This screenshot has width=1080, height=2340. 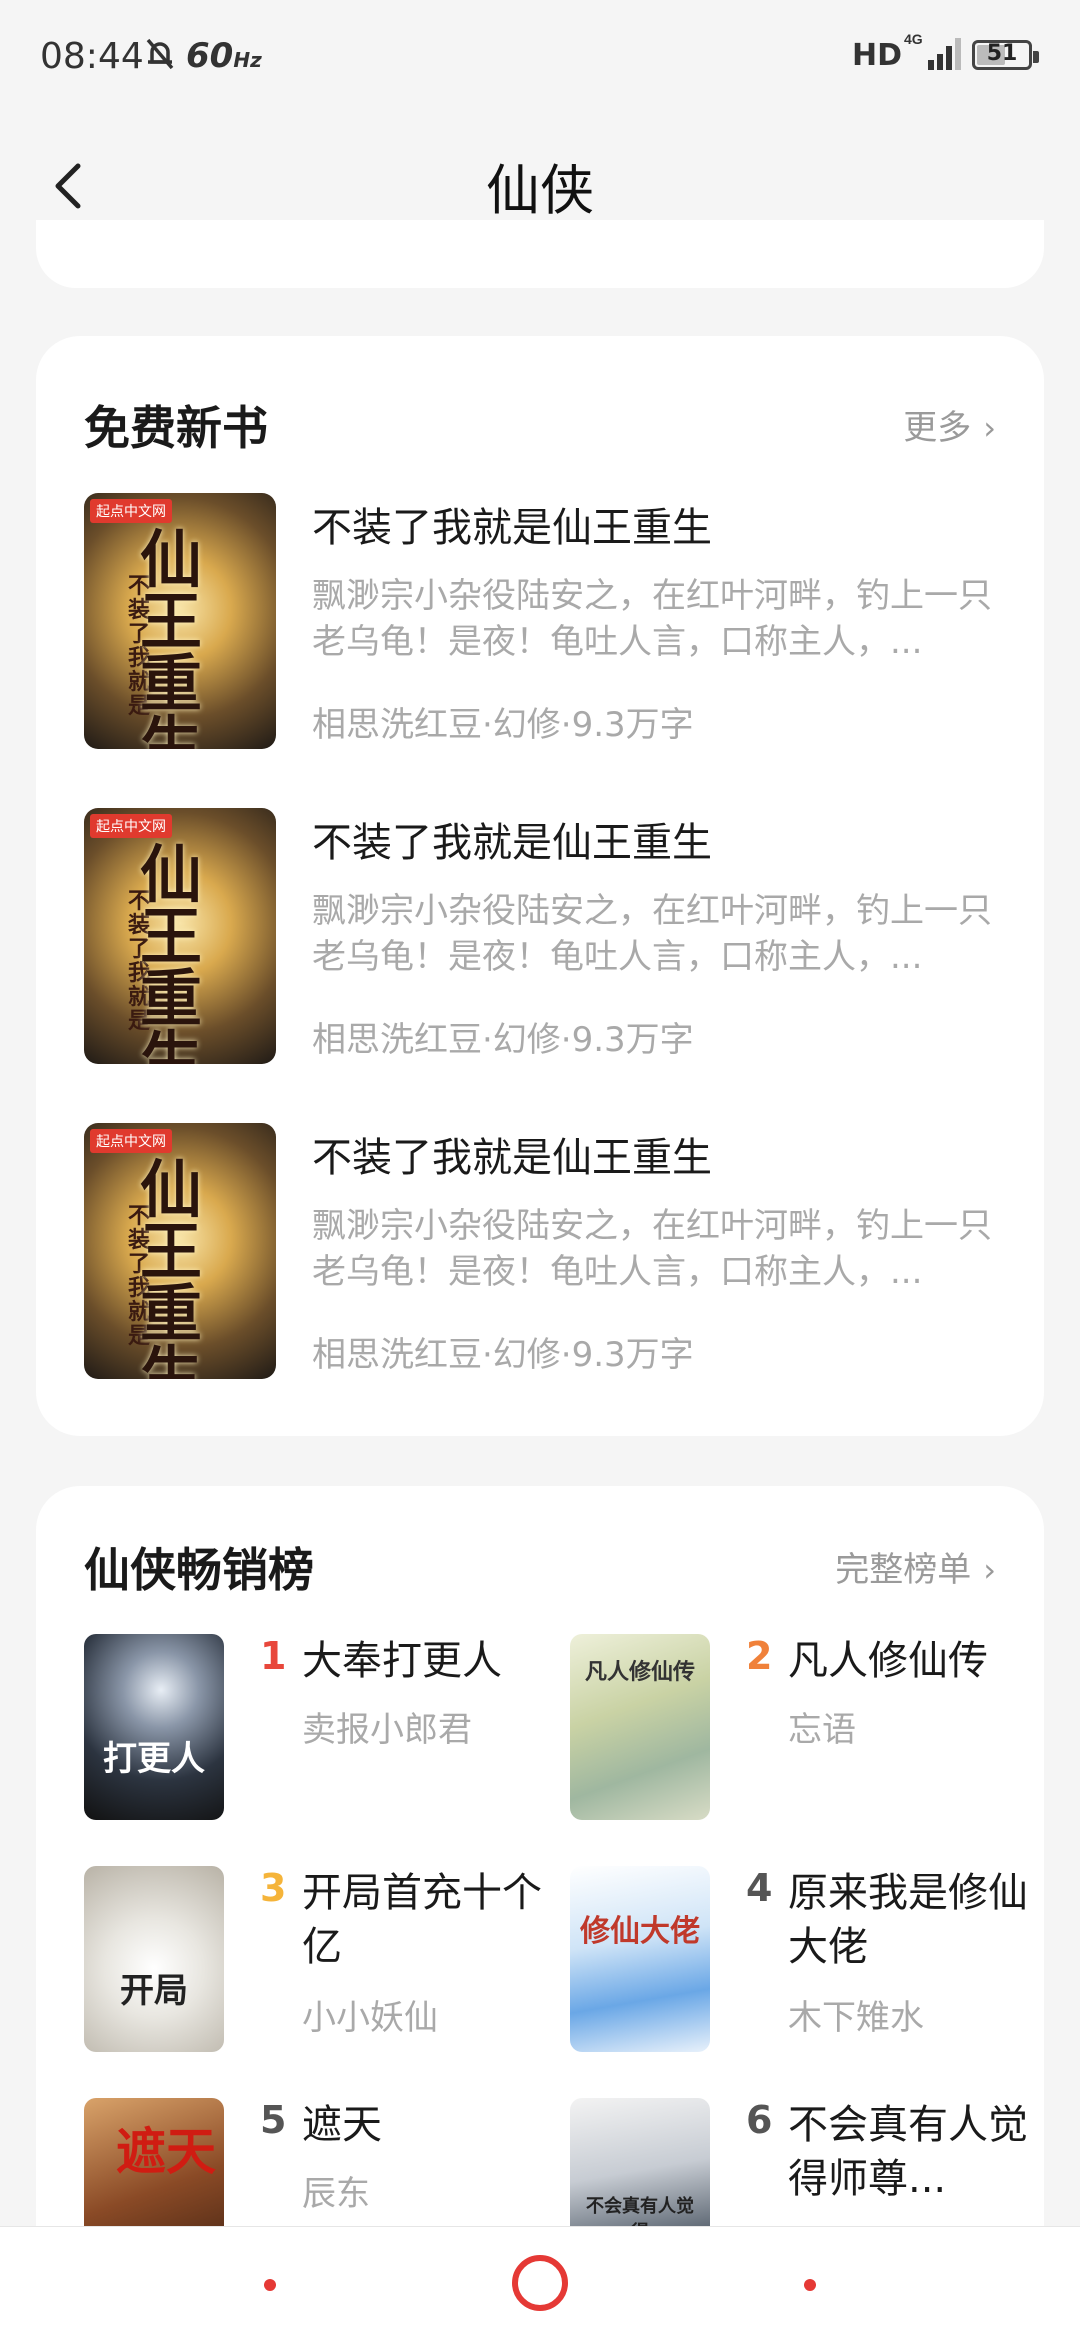 What do you see at coordinates (759, 2120) in the screenshot?
I see `rank-number: 6` at bounding box center [759, 2120].